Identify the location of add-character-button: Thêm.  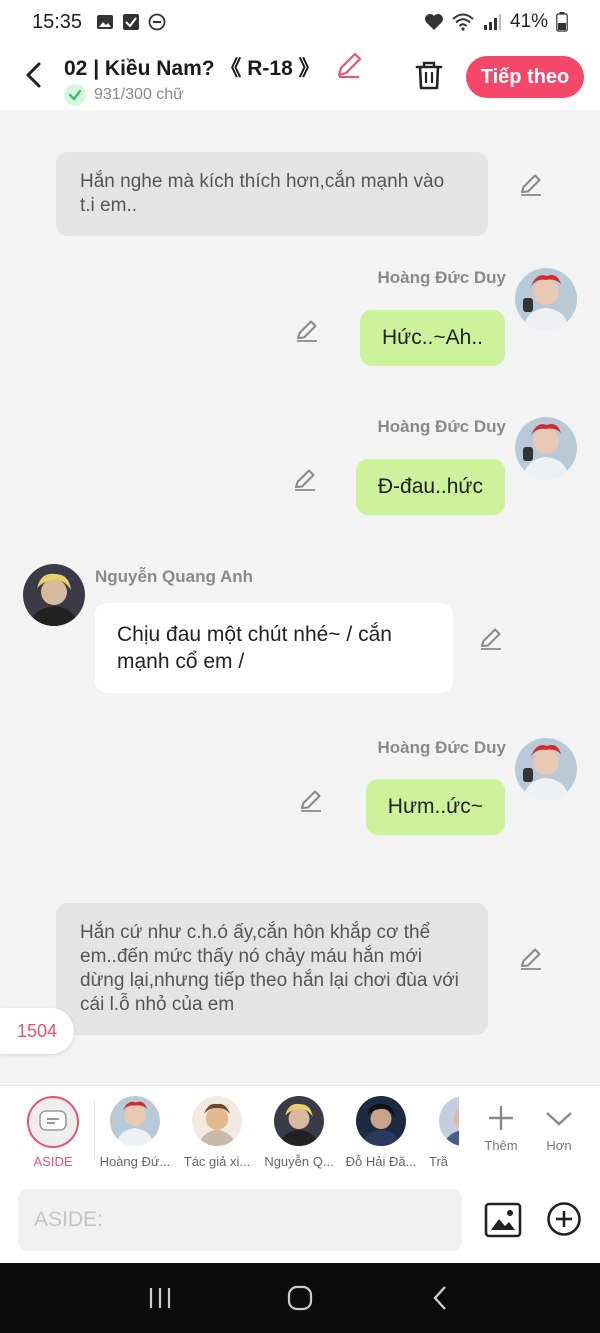
(501, 1125).